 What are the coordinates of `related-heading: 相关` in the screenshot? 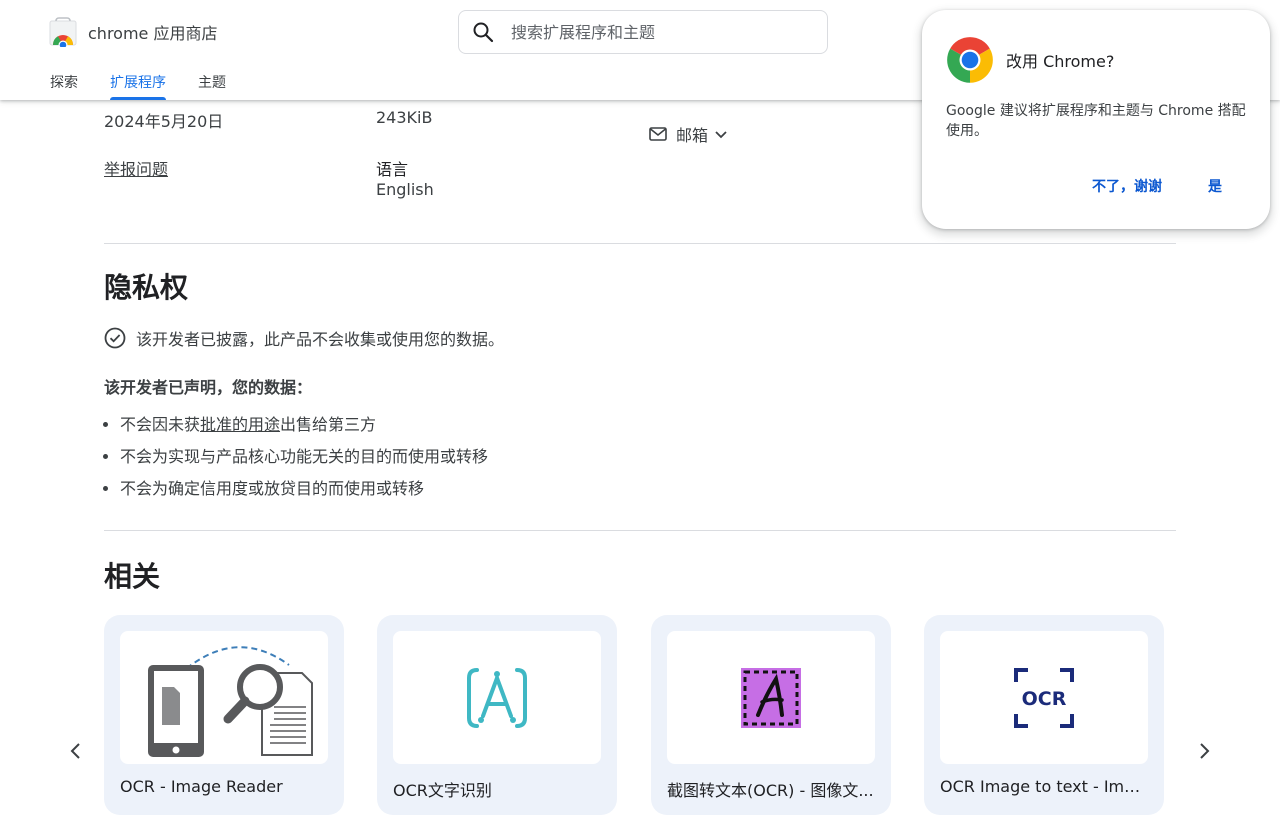 It's located at (132, 576).